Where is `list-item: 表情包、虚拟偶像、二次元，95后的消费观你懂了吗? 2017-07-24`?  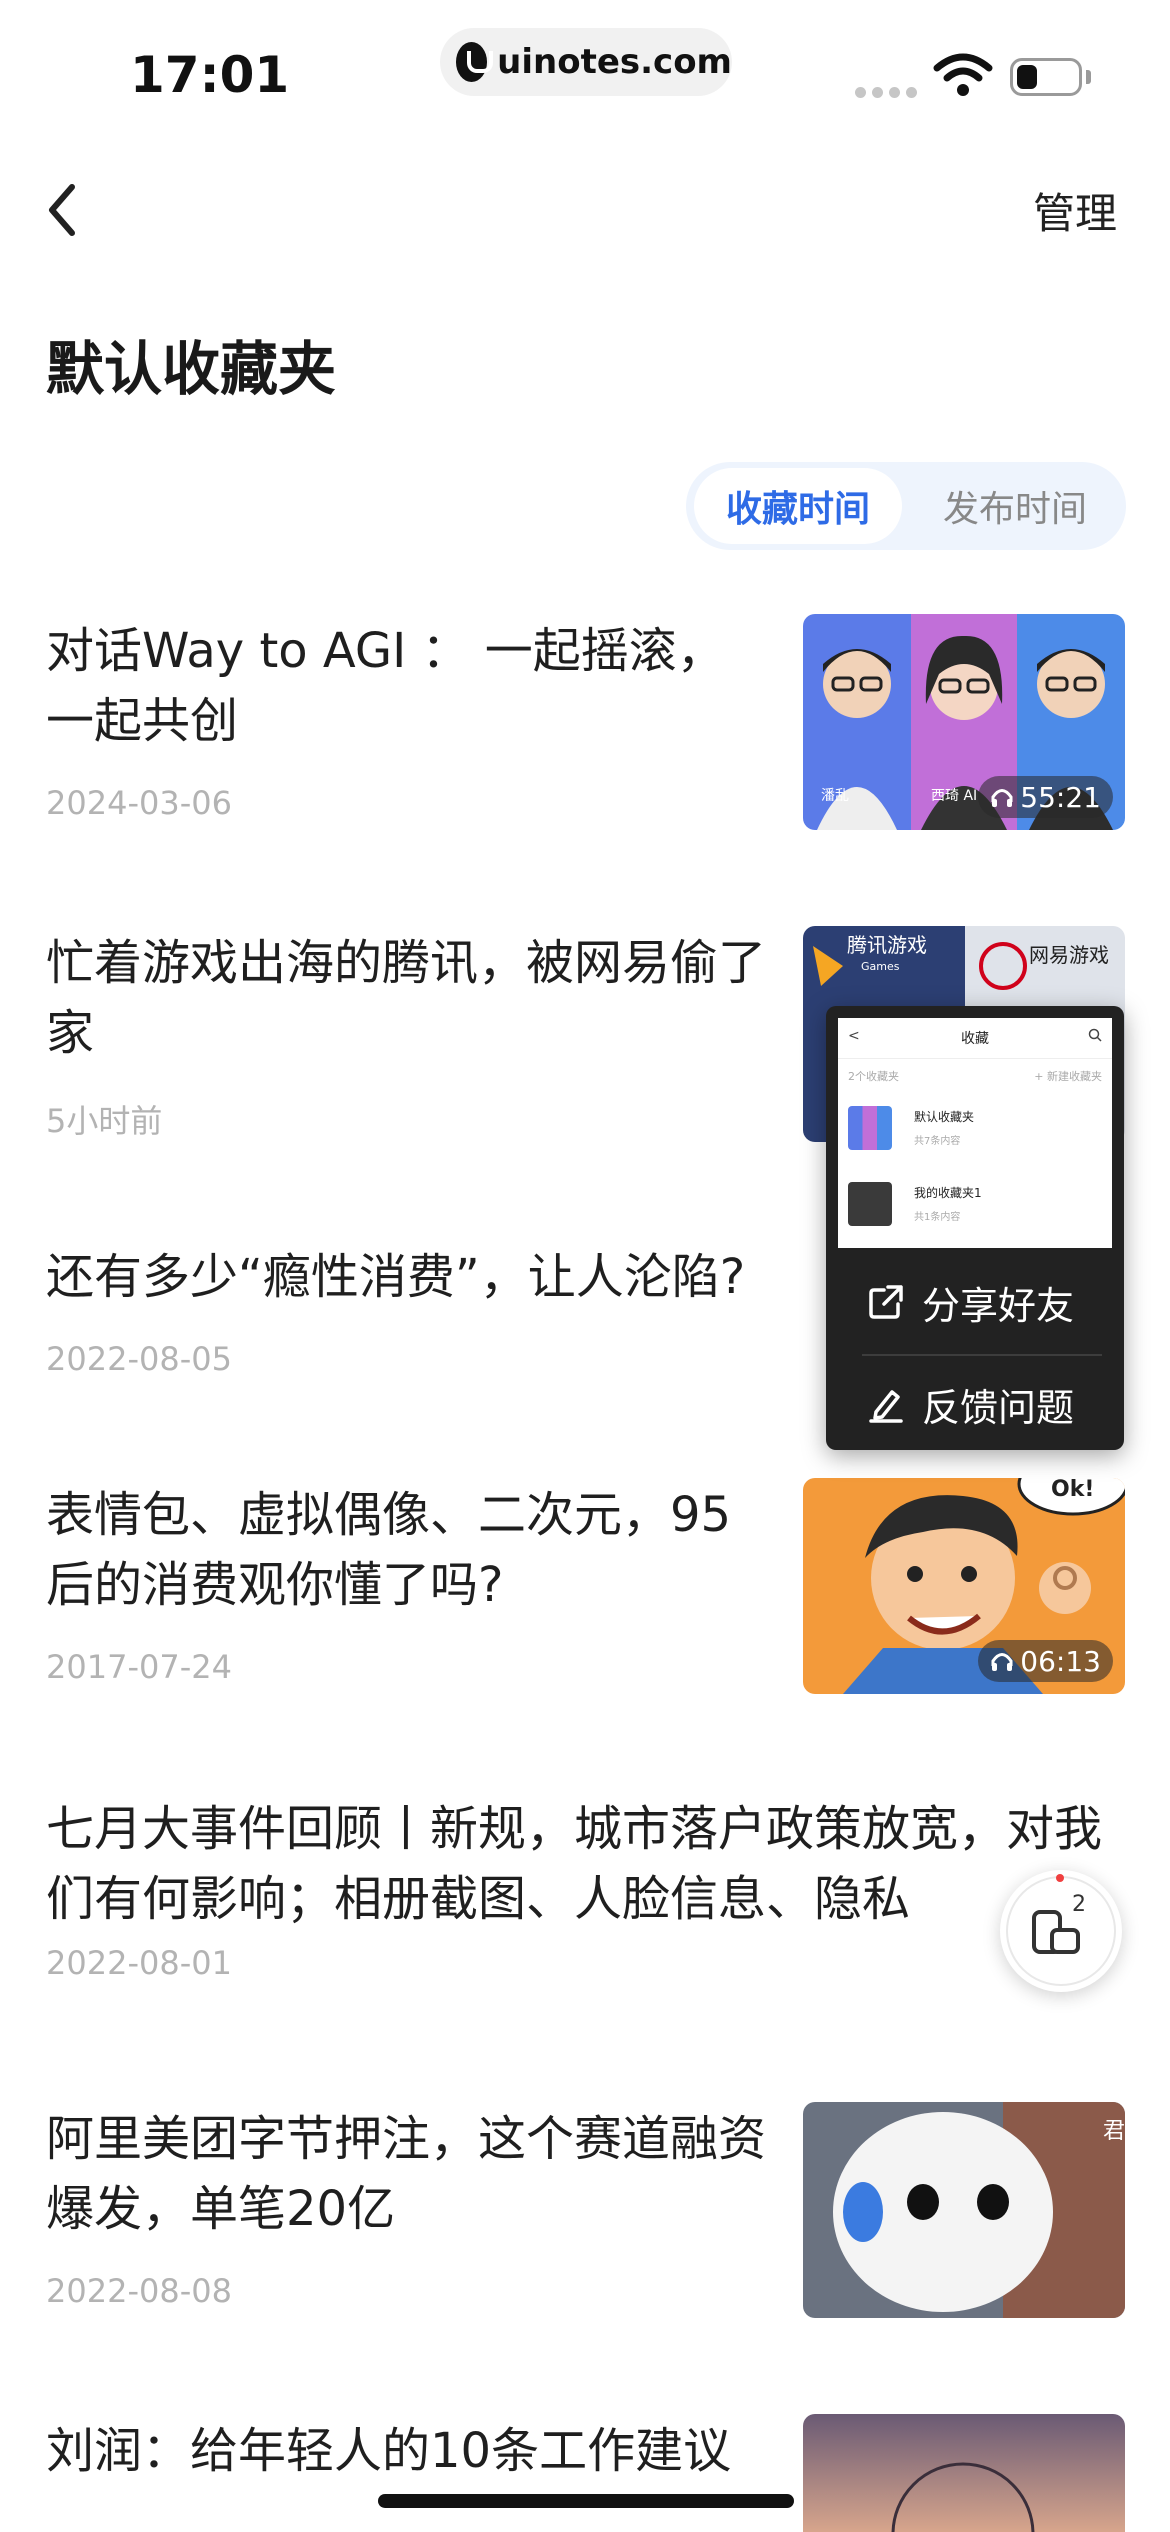 list-item: 表情包、虚拟偶像、二次元，95后的消费观你懂了吗? 2017-07-24 is located at coordinates (406, 1583).